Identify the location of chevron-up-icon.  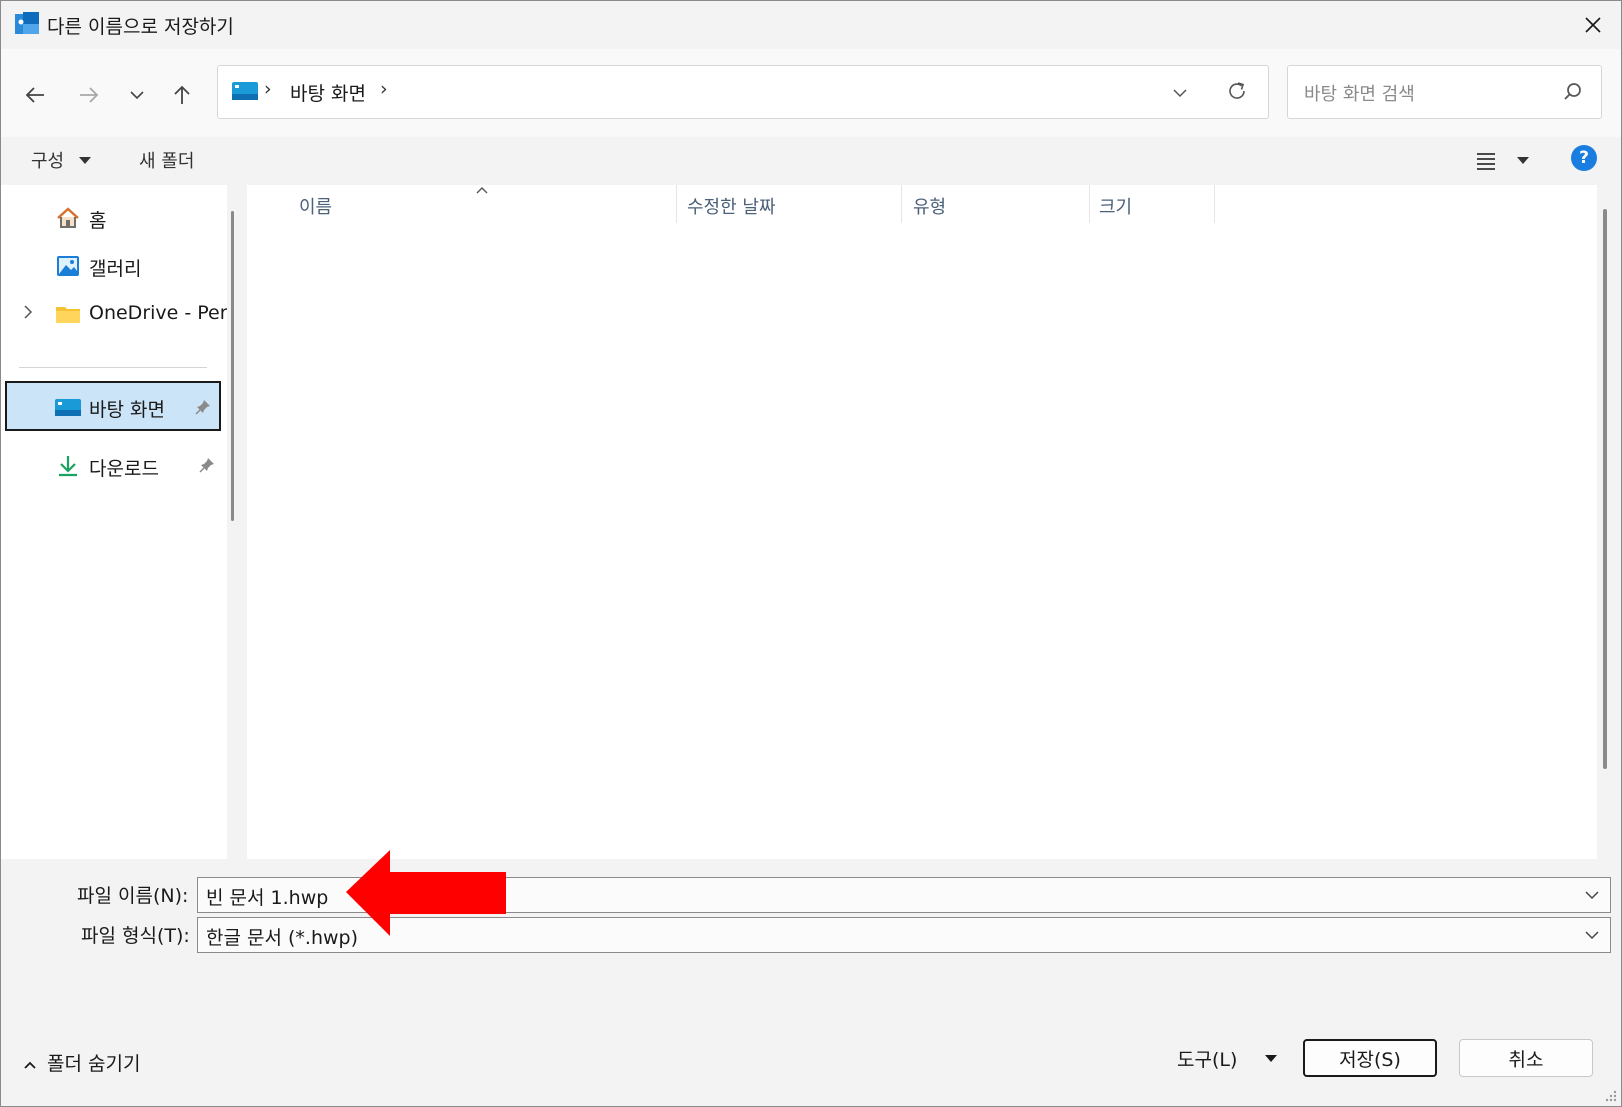
(30, 1065).